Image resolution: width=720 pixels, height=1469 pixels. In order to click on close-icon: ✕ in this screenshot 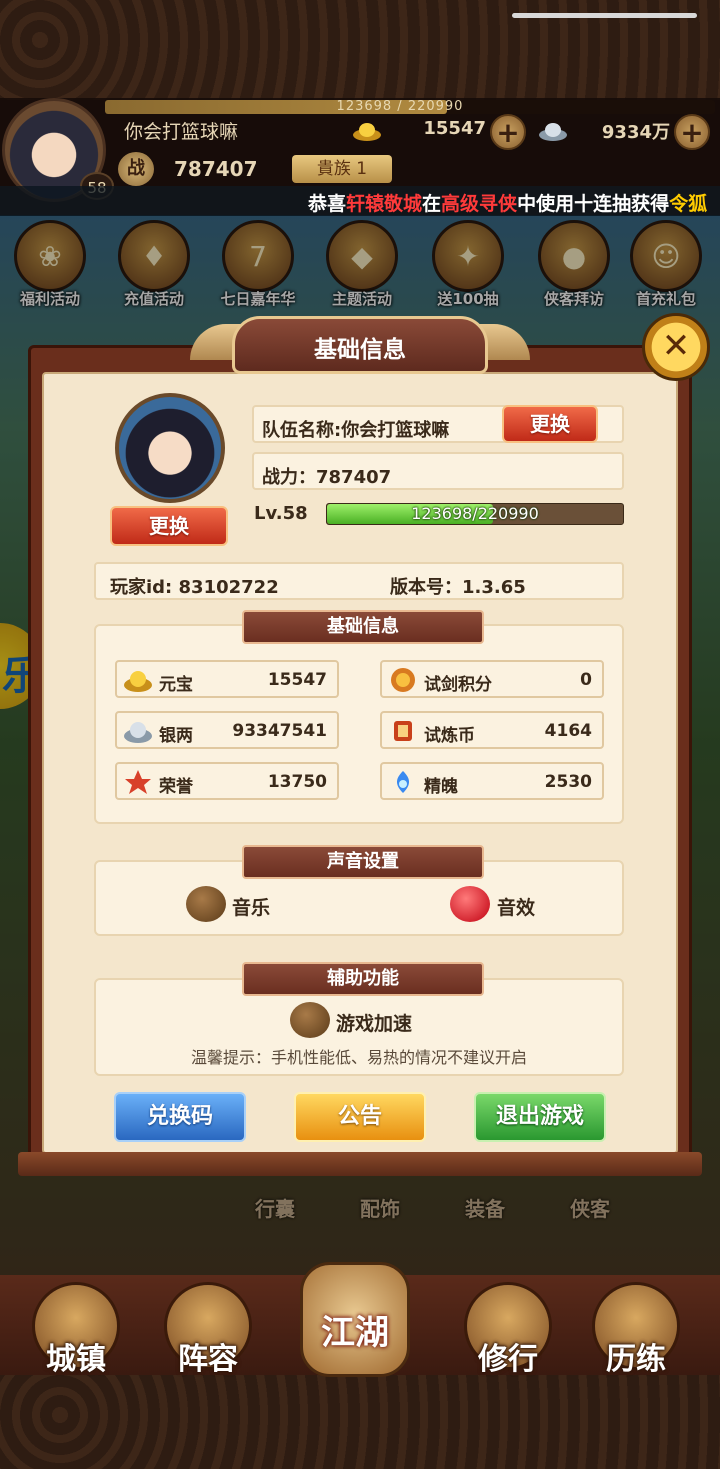, I will do `click(676, 347)`.